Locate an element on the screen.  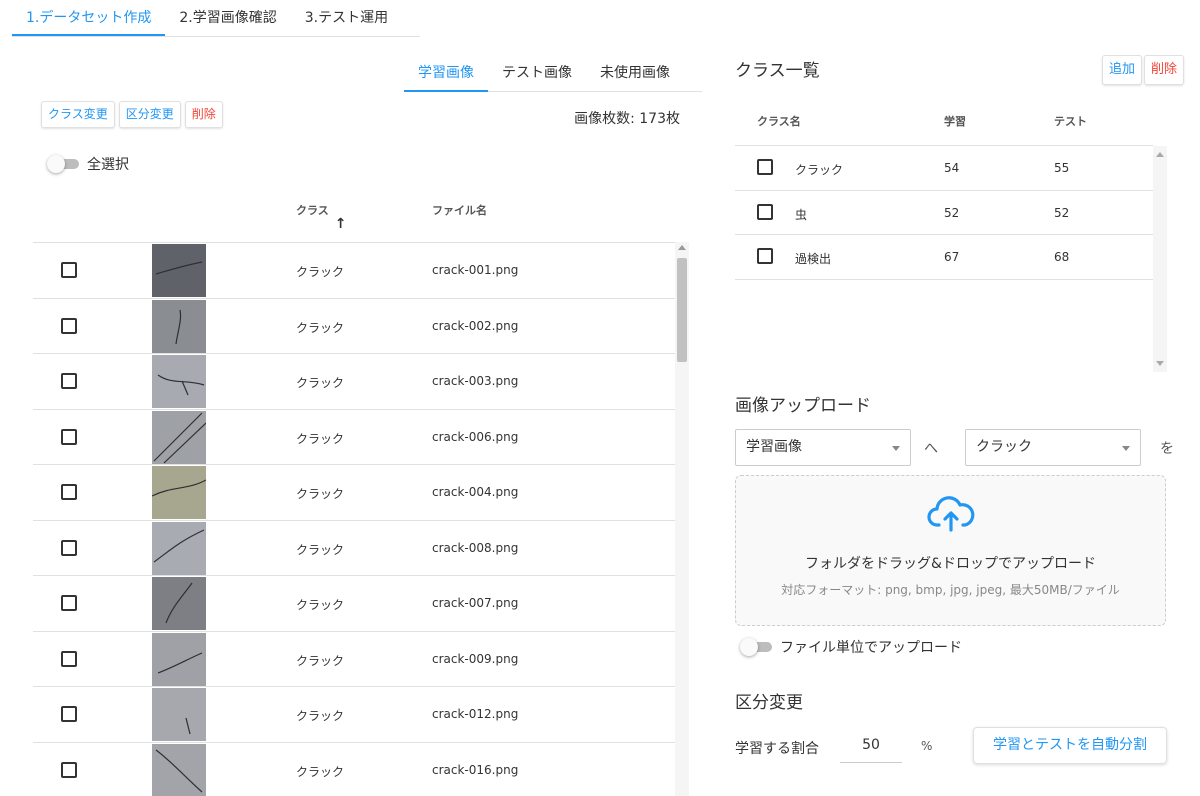
column-class: クラス ↑ is located at coordinates (321, 217).